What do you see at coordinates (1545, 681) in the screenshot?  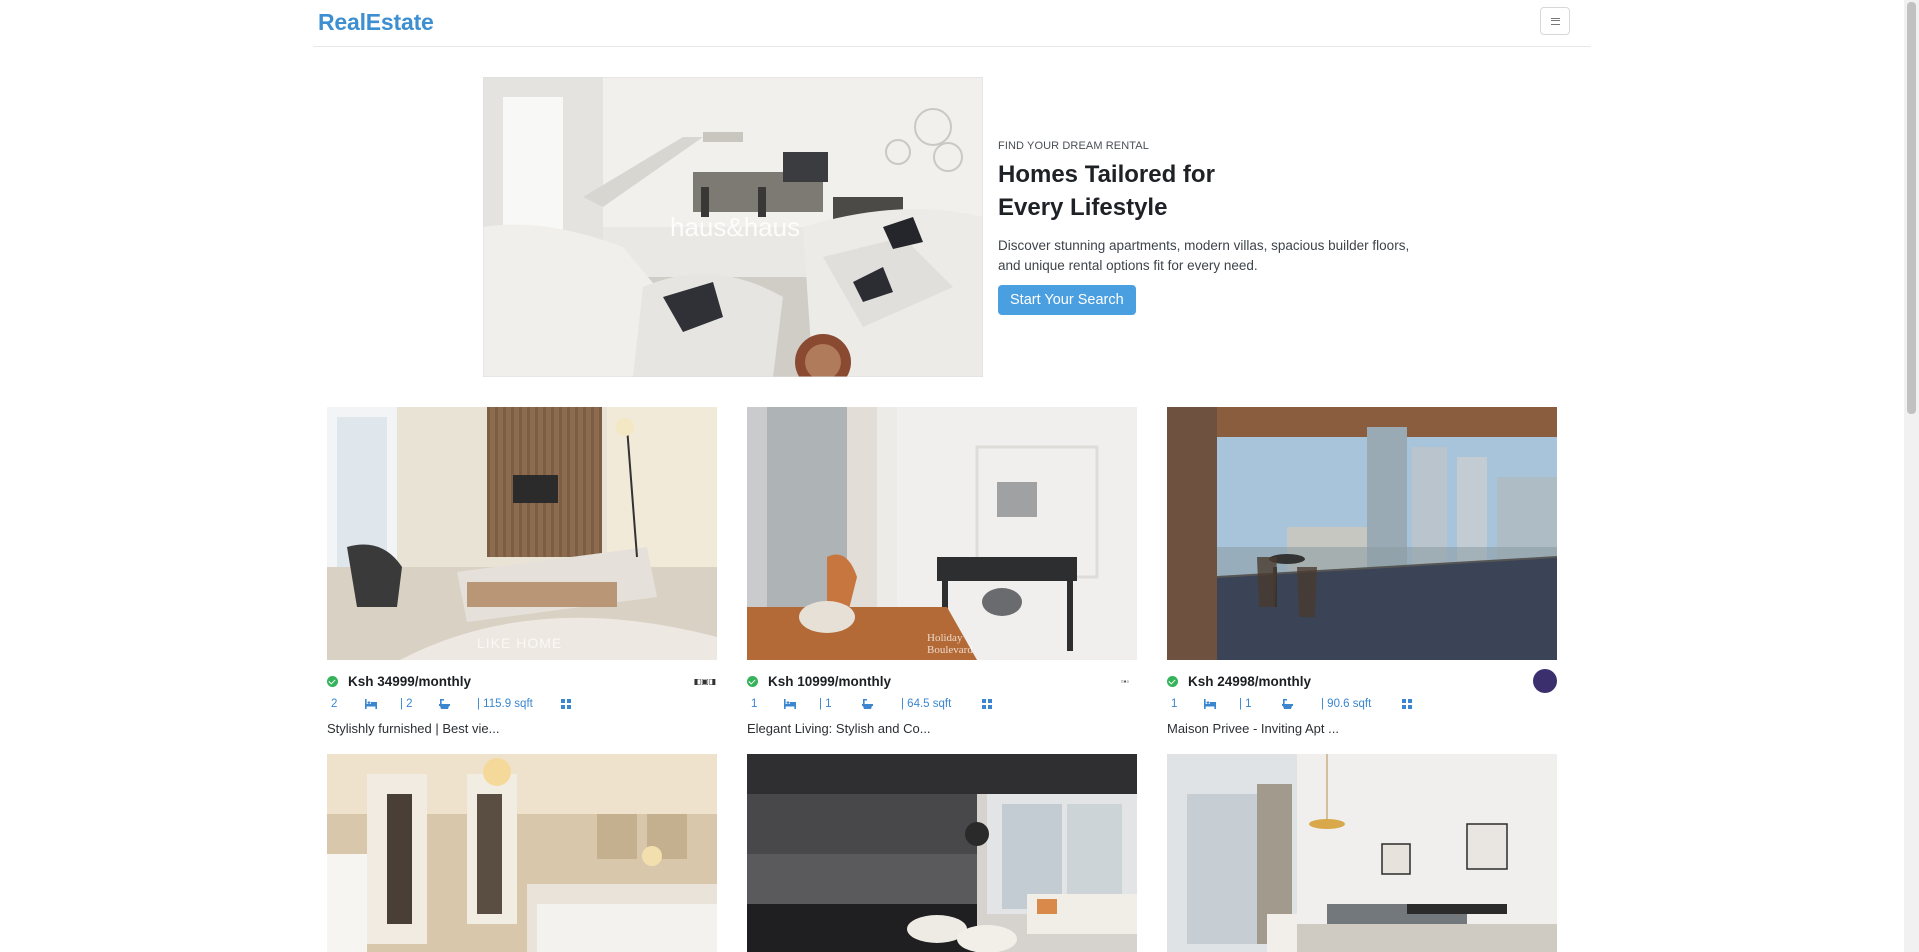 I see `agent-logo` at bounding box center [1545, 681].